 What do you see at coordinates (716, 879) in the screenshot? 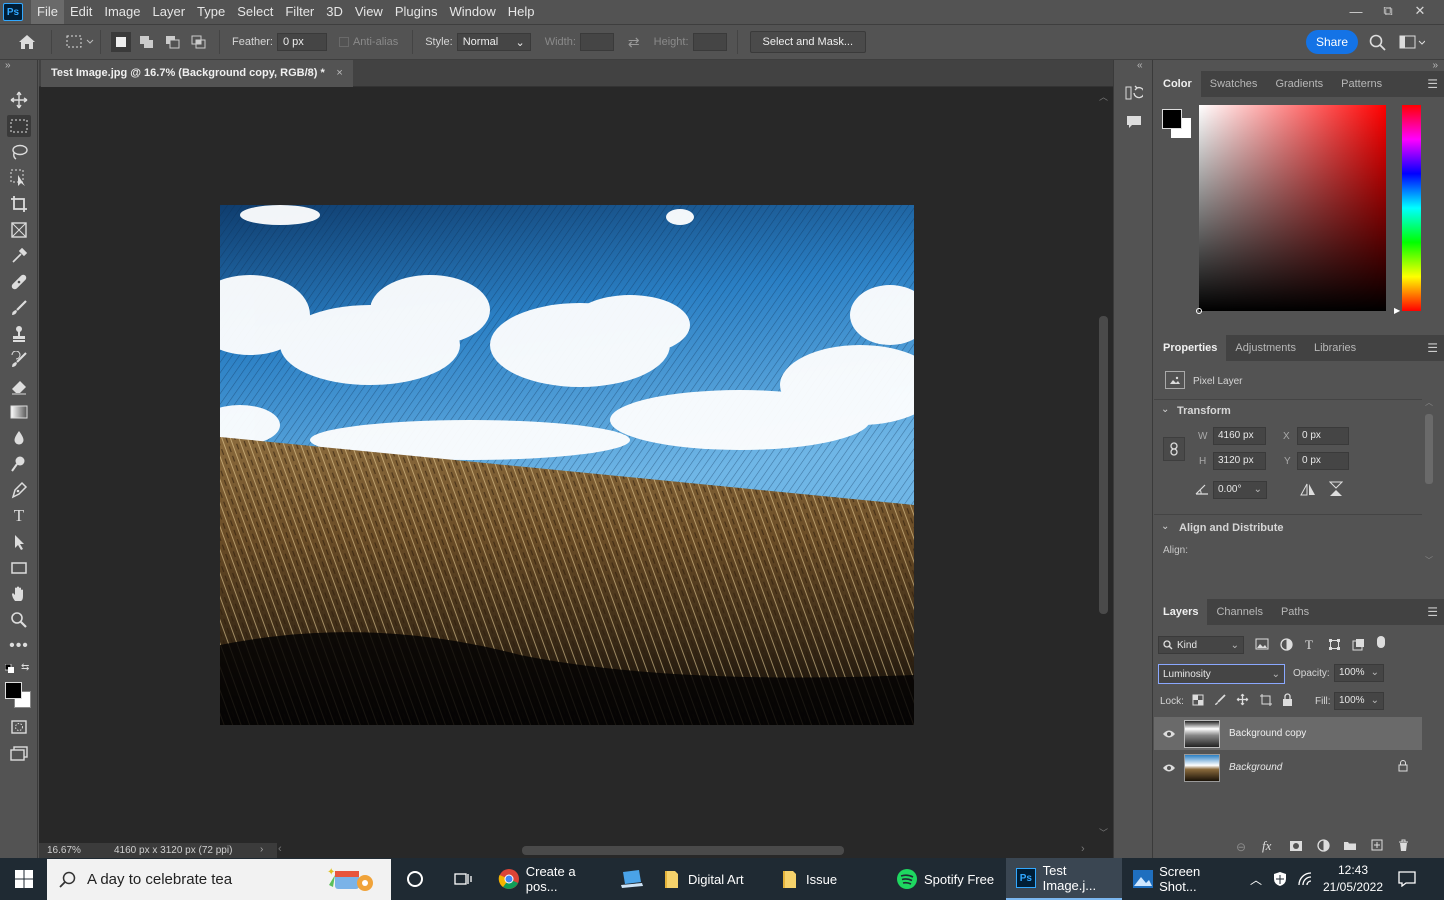
I see `taskbar-digital-art: Digital Art` at bounding box center [716, 879].